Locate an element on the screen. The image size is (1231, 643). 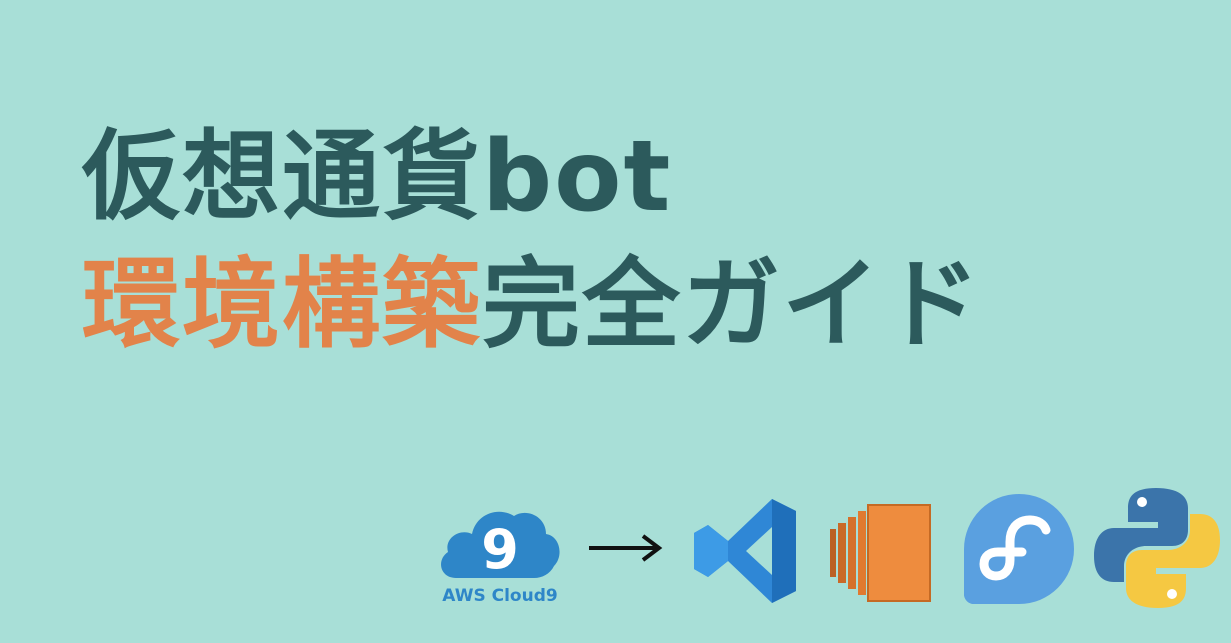
vscode-icon is located at coordinates (746, 551).